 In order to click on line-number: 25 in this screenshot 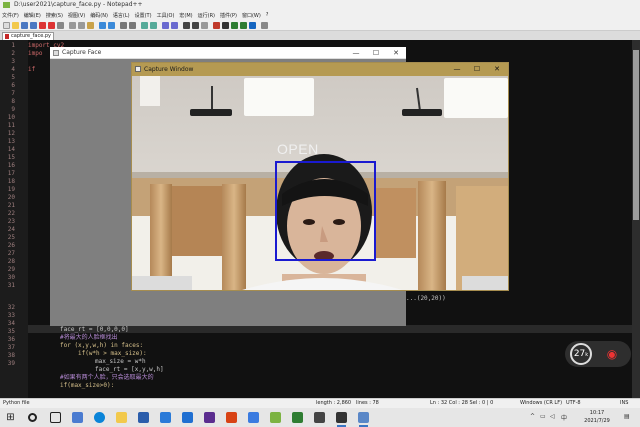, I will do `click(11, 237)`.